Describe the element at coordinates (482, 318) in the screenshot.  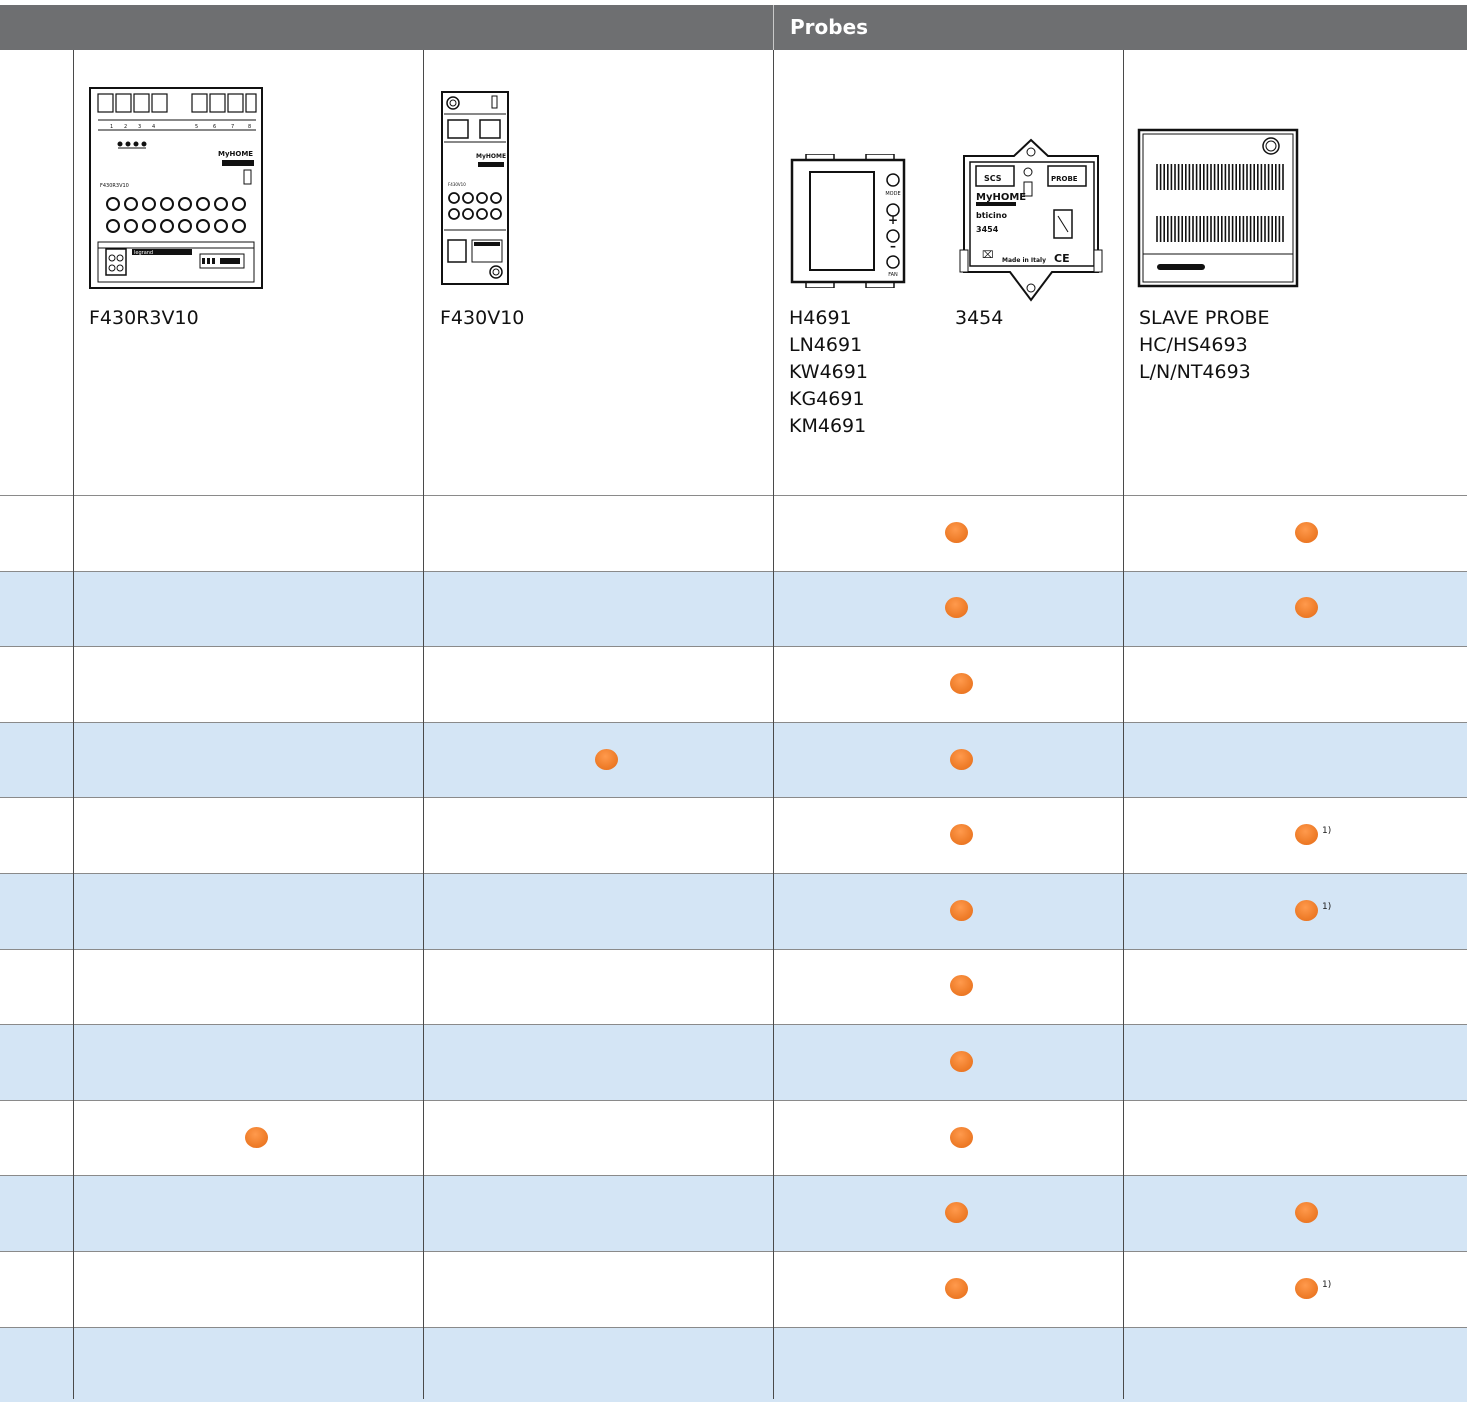
I see `product-code-f430v10: F430V10` at that location.